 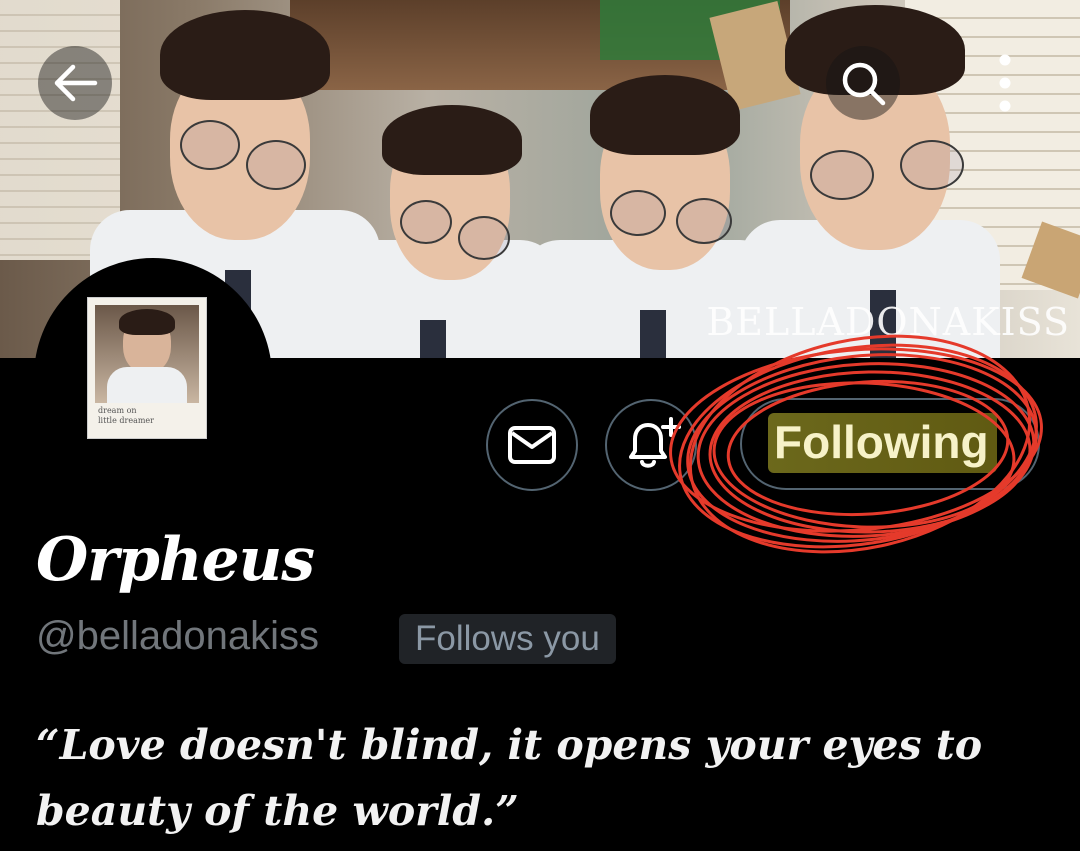 What do you see at coordinates (177, 636) in the screenshot?
I see `username-handle: @belladonakiss` at bounding box center [177, 636].